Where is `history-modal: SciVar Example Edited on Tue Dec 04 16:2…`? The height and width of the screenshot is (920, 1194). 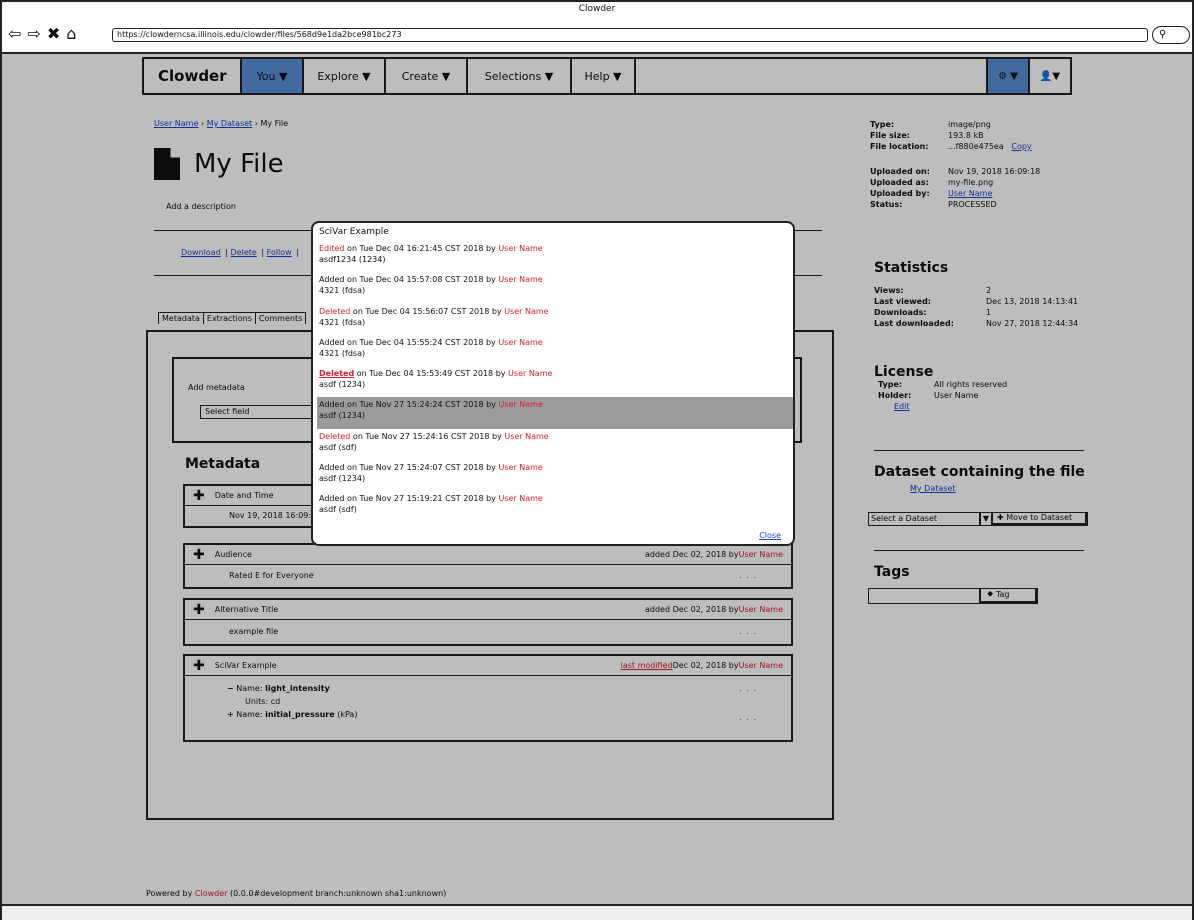
history-modal: SciVar Example Edited on Tue Dec 04 16:2… is located at coordinates (553, 383).